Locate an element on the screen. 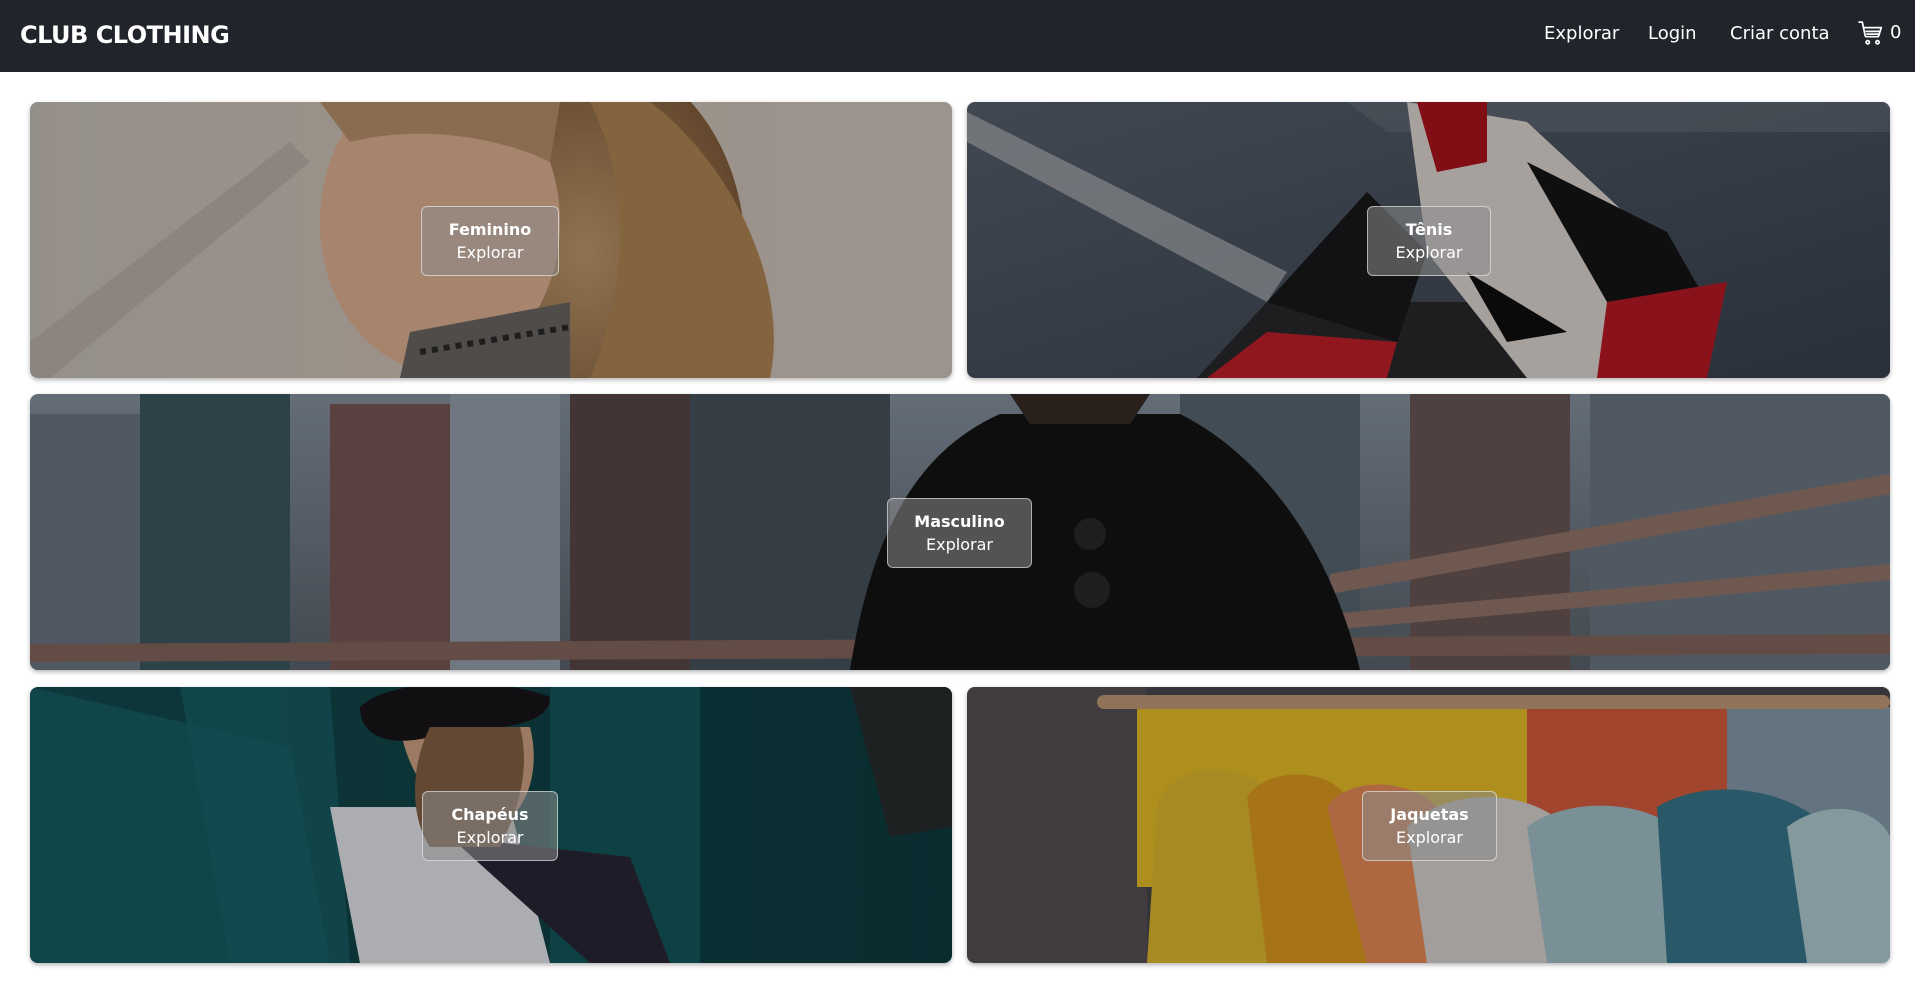  shopping-cart-icon is located at coordinates (1870, 33).